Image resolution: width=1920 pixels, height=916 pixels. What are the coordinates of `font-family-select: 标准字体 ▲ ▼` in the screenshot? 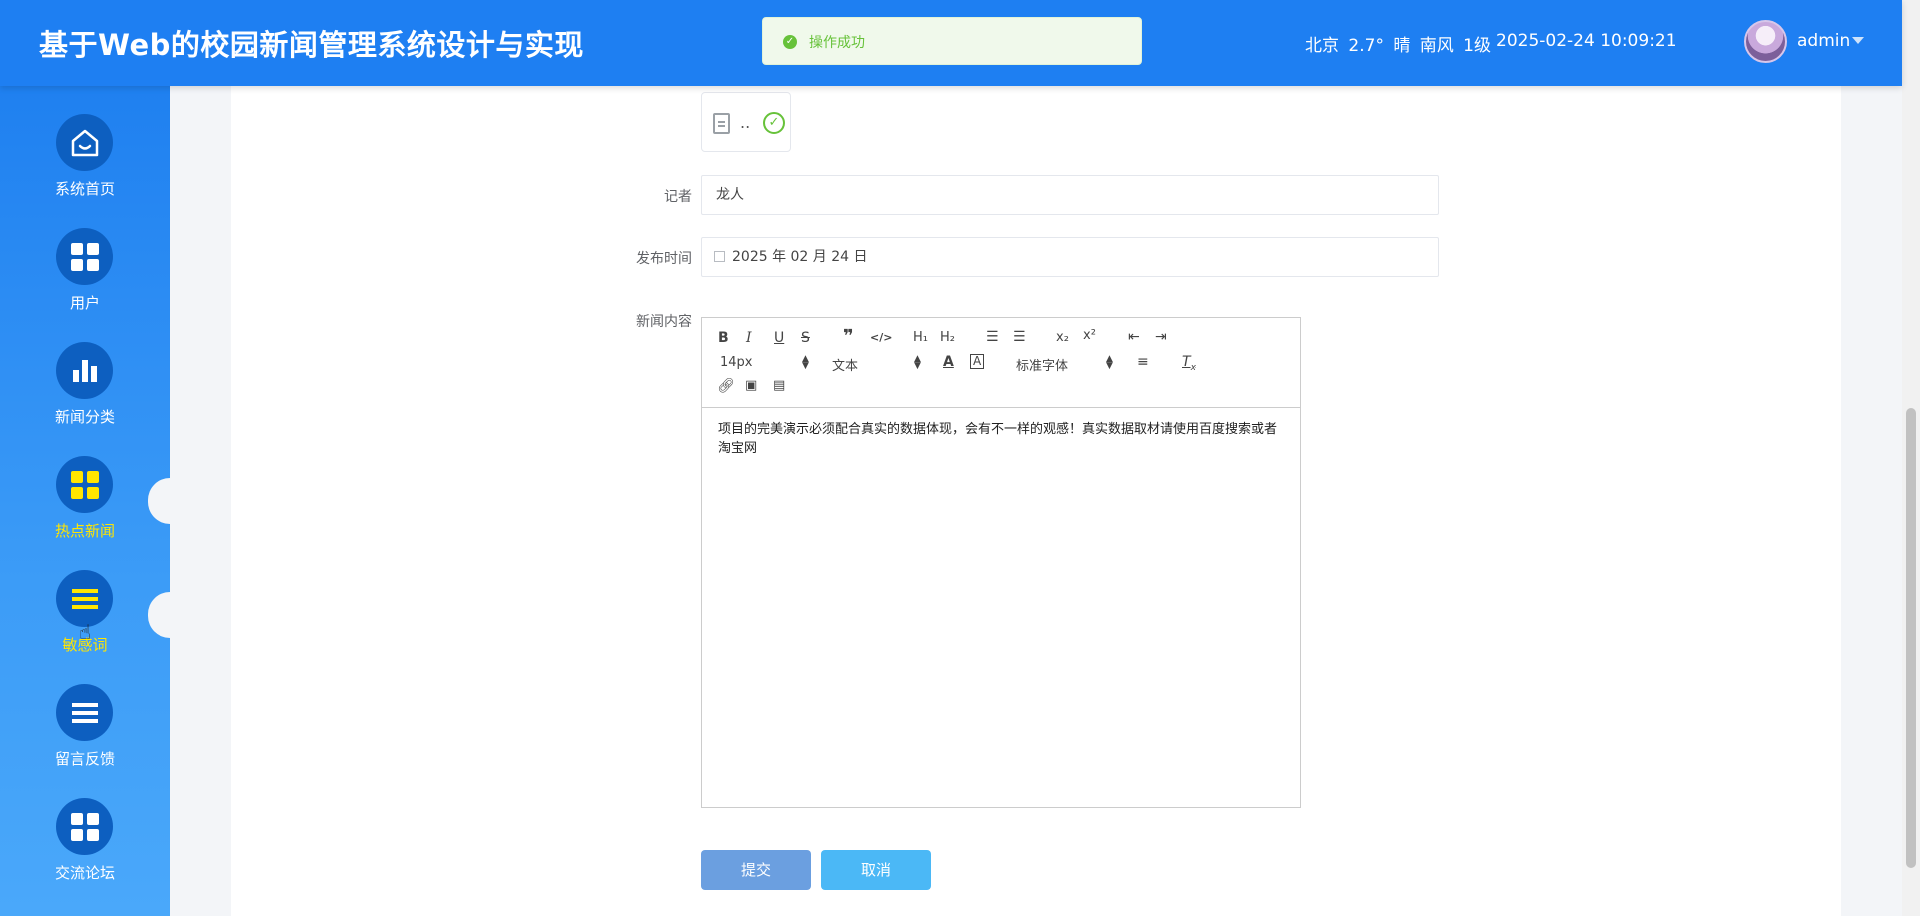 It's located at (1064, 364).